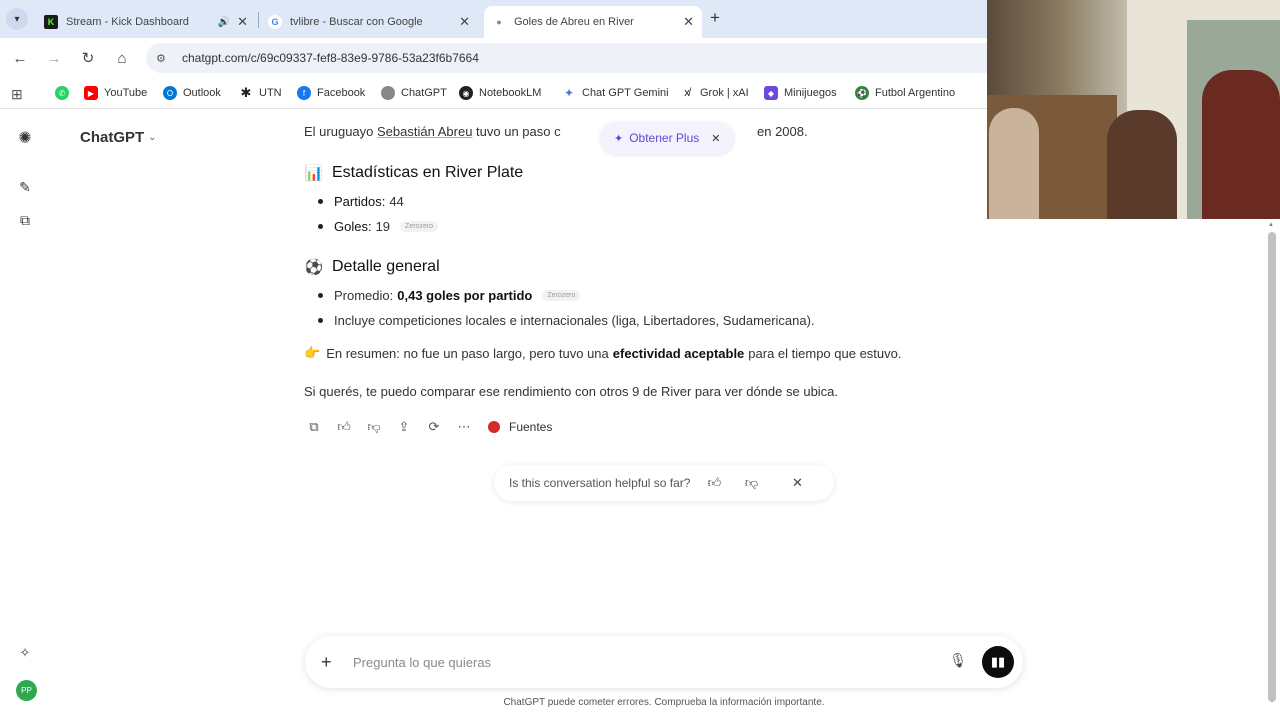 This screenshot has height=720, width=1280. Describe the element at coordinates (715, 18) in the screenshot. I see `new-tab-plus-icon: +` at that location.